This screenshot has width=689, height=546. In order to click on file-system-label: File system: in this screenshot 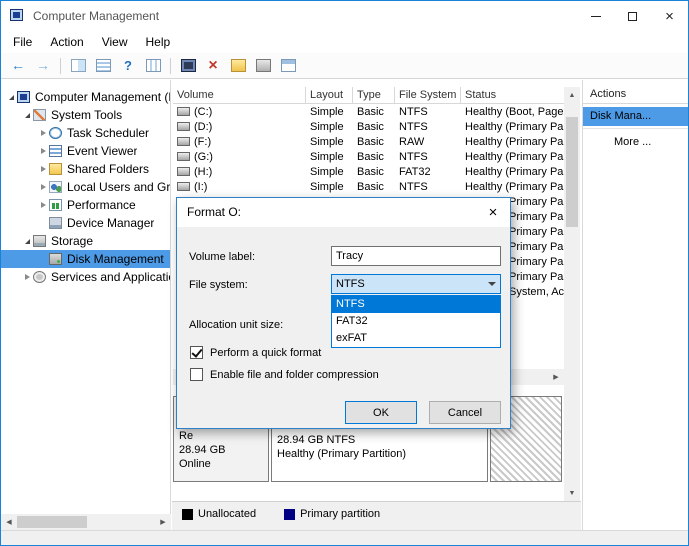, I will do `click(218, 285)`.